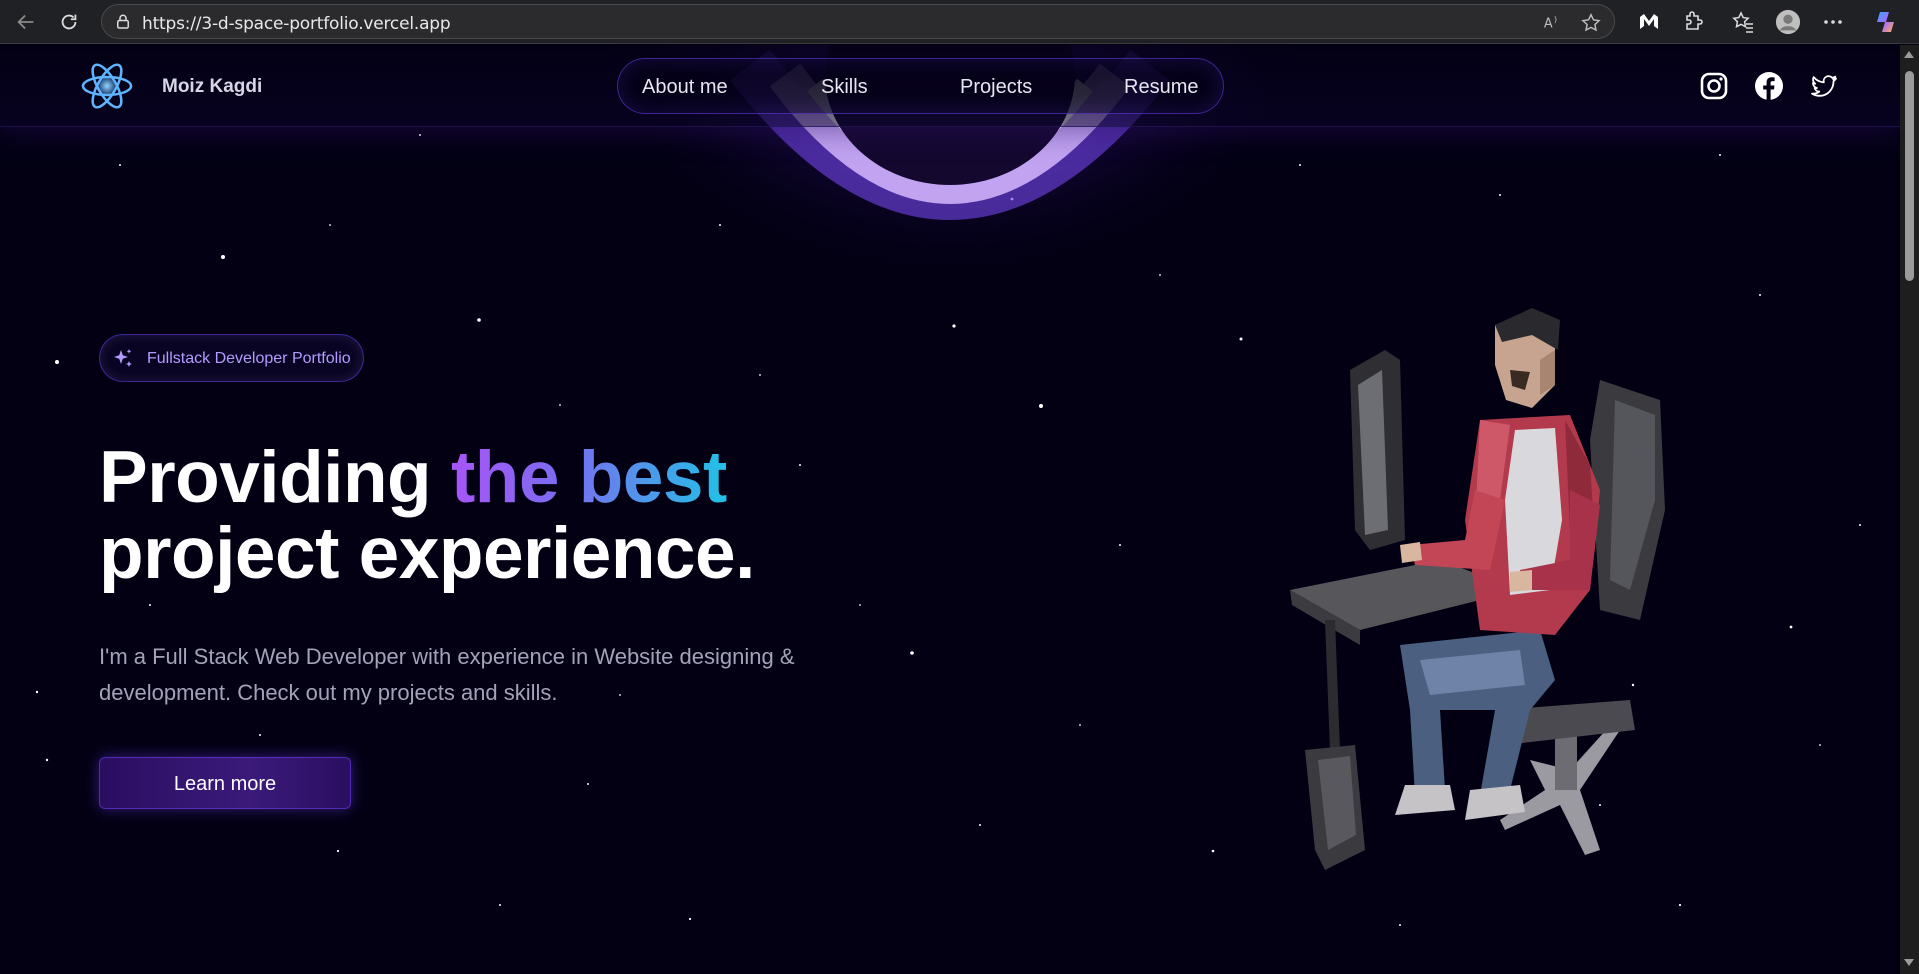 This screenshot has height=974, width=1919. What do you see at coordinates (123, 22) in the screenshot?
I see `site-info-icon` at bounding box center [123, 22].